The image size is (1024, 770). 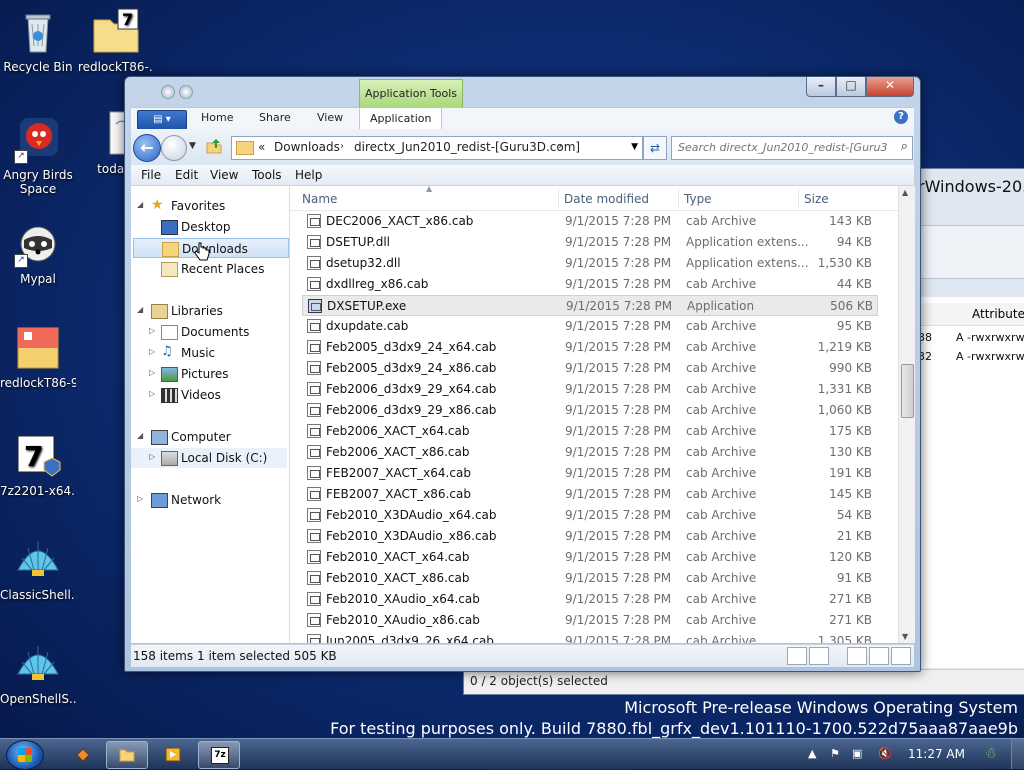 What do you see at coordinates (819, 656) in the screenshot?
I see `tiles-view-button` at bounding box center [819, 656].